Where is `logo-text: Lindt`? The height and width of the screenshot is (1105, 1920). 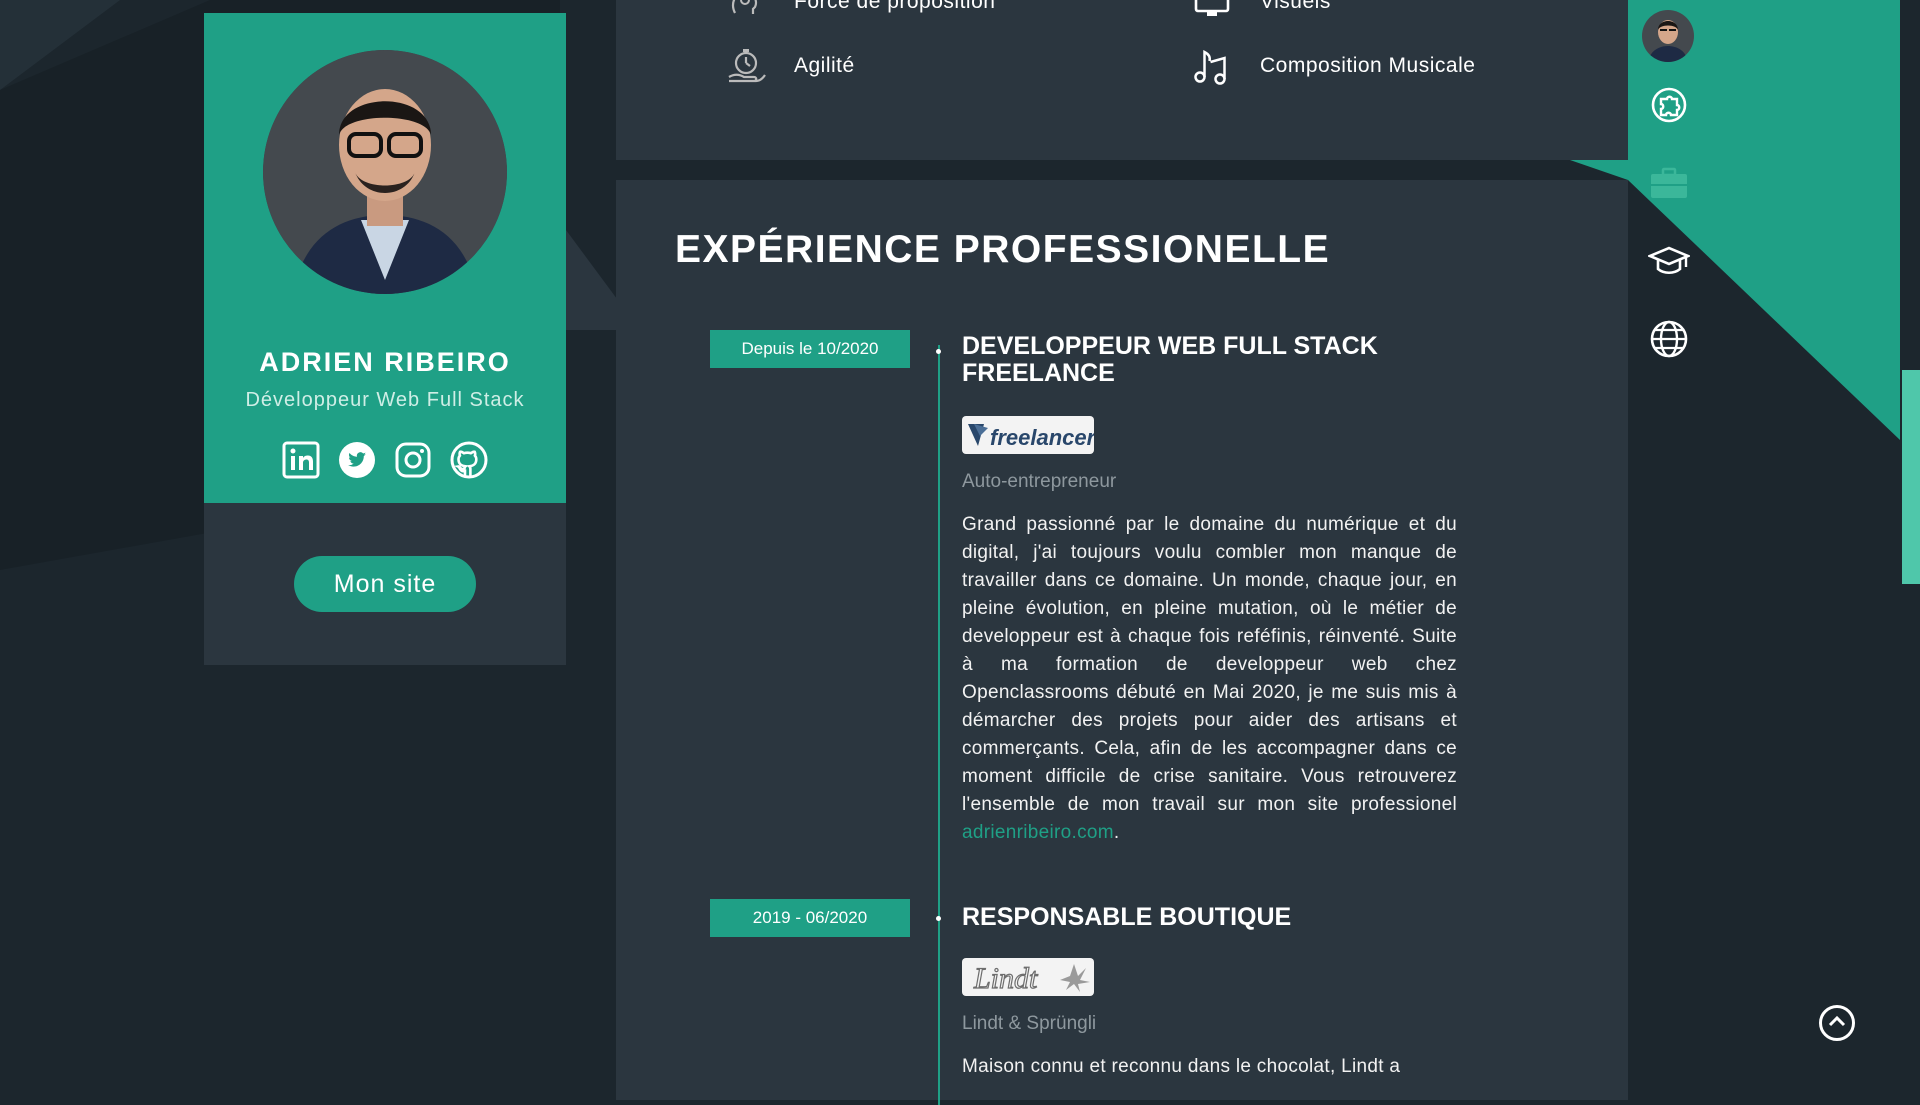 logo-text: Lindt is located at coordinates (1005, 978).